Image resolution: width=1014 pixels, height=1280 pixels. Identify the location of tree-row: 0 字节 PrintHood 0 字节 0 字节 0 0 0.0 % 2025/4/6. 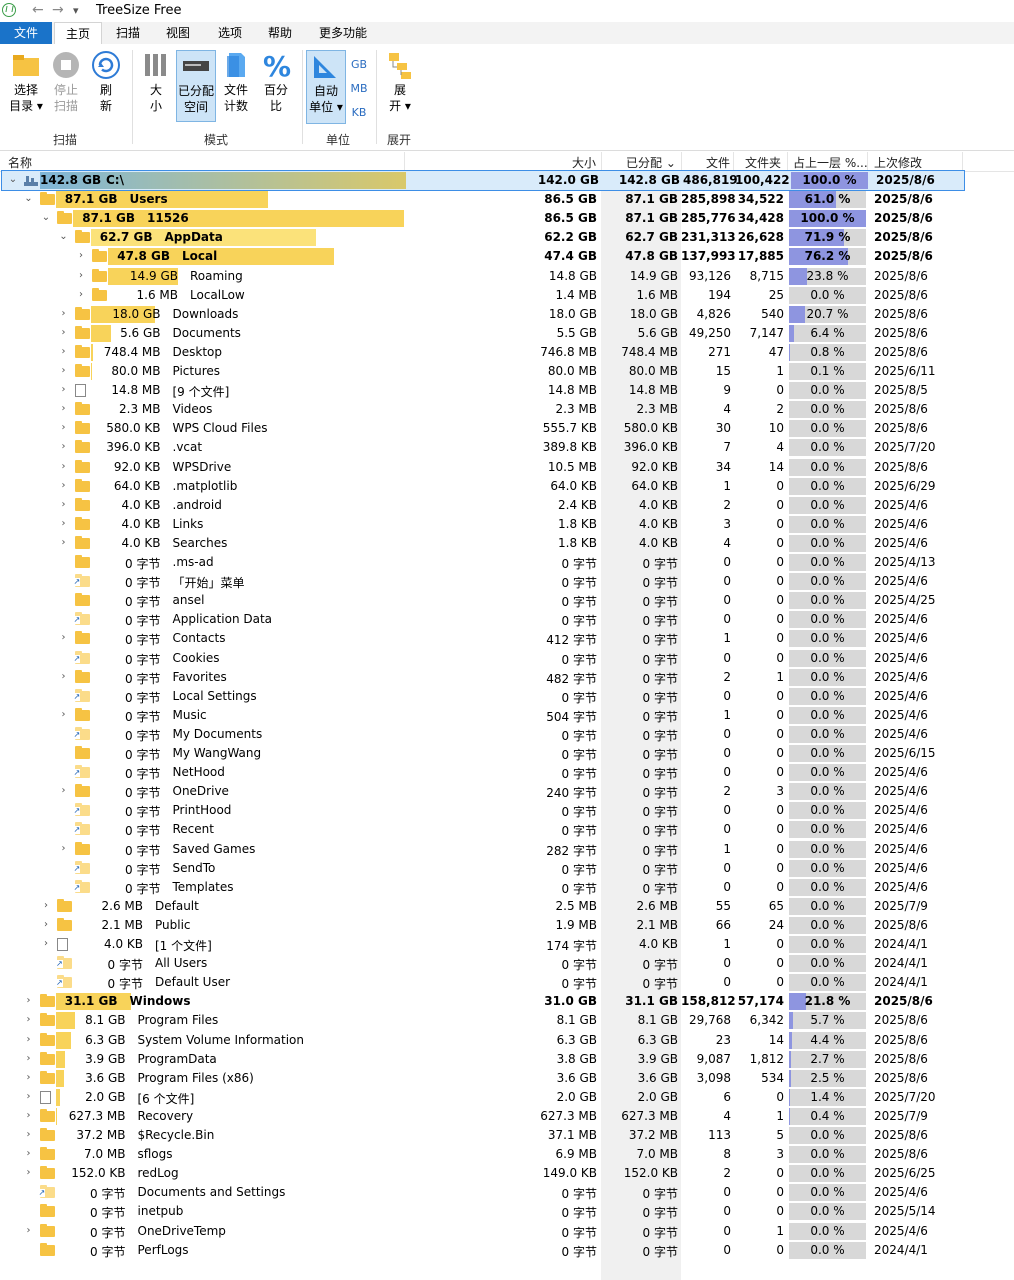
(485, 810).